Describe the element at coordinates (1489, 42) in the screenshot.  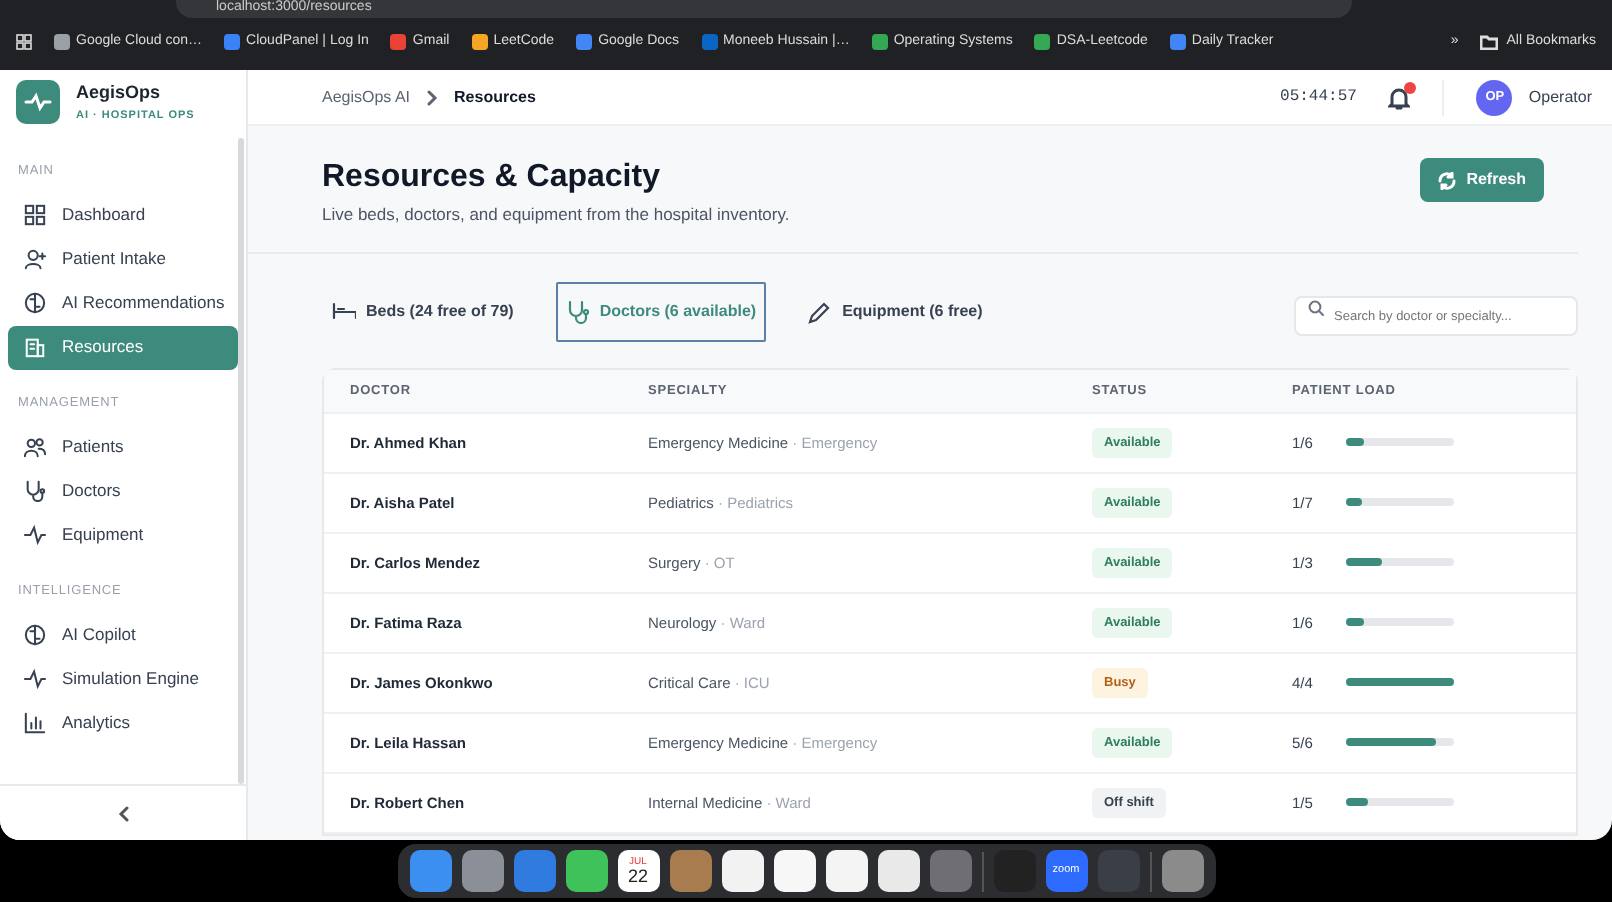
I see `folder-icon` at that location.